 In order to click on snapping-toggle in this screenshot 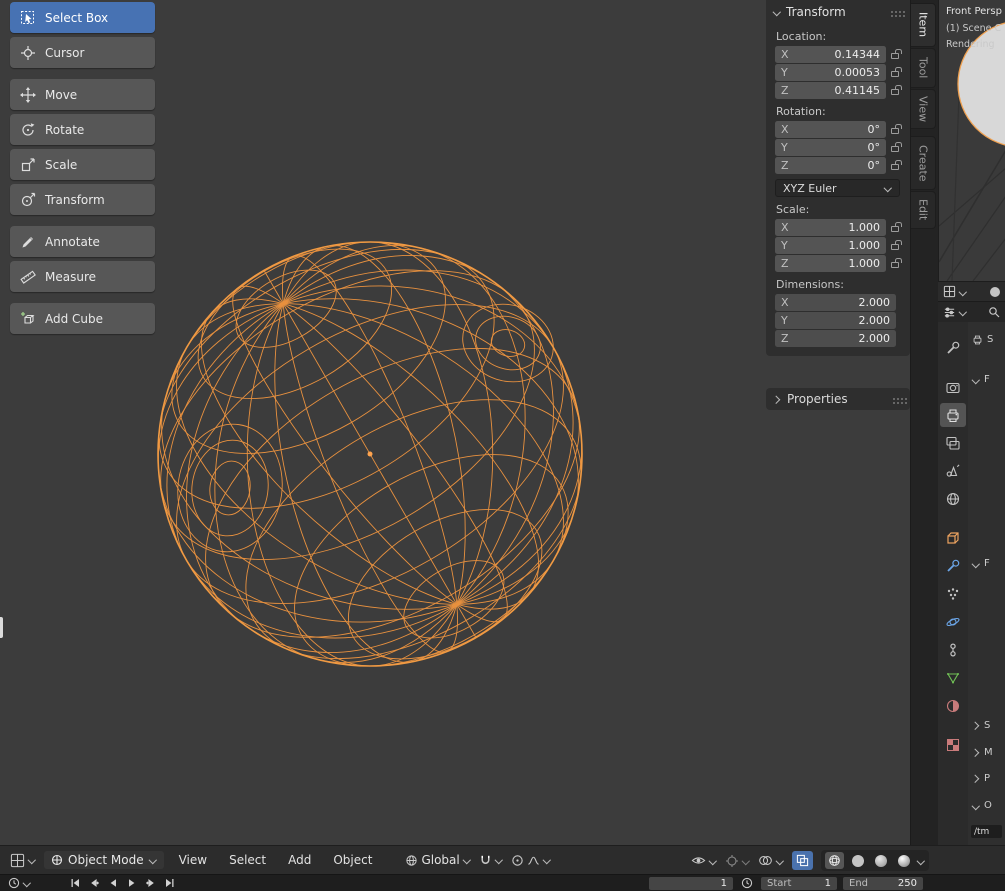, I will do `click(491, 860)`.